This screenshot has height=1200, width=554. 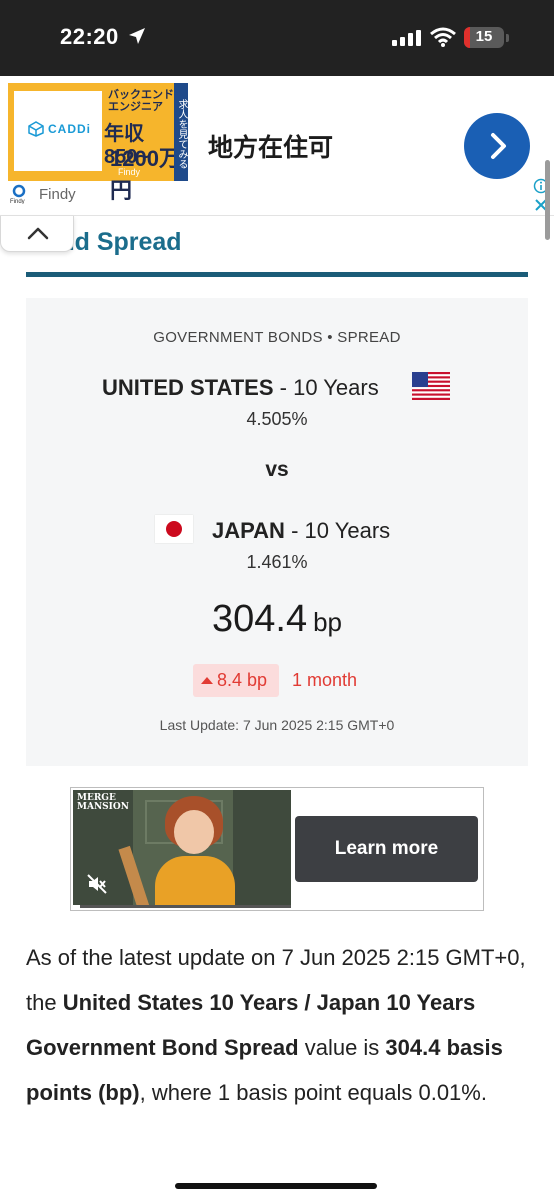 I want to click on battery-icon: 15, so click(x=484, y=37).